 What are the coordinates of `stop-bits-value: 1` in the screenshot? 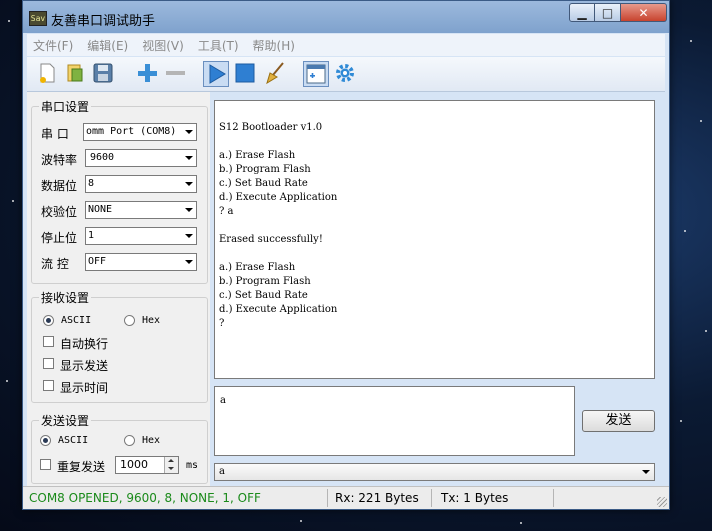 It's located at (91, 235).